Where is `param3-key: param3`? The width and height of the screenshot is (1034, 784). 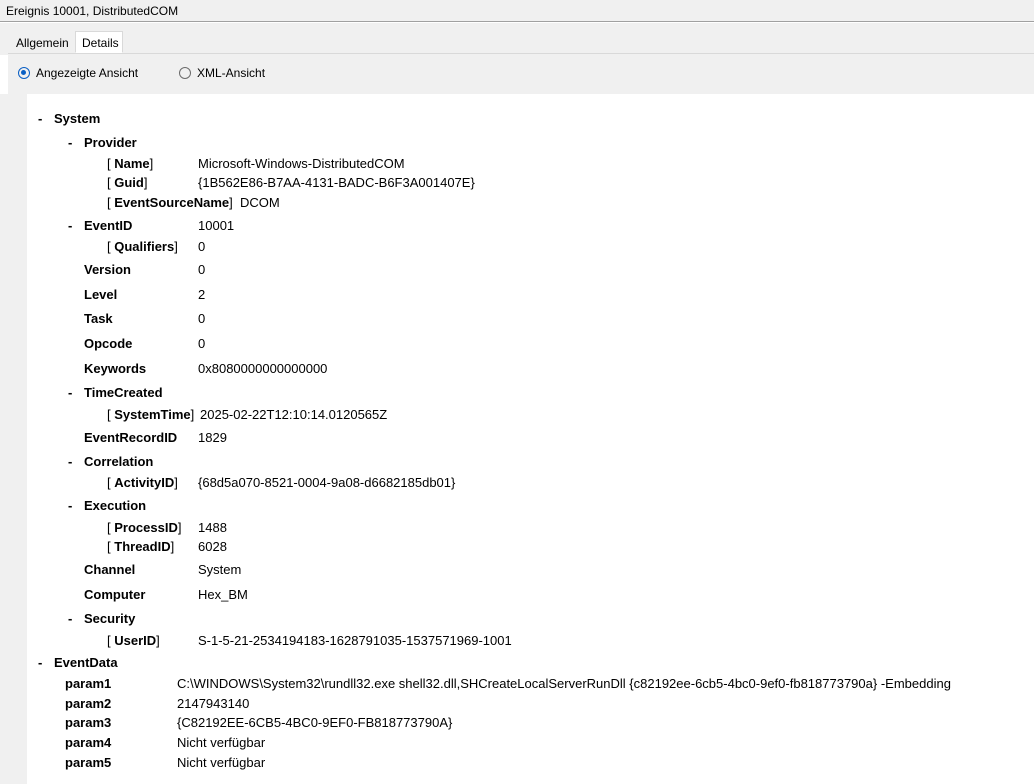
param3-key: param3 is located at coordinates (88, 722).